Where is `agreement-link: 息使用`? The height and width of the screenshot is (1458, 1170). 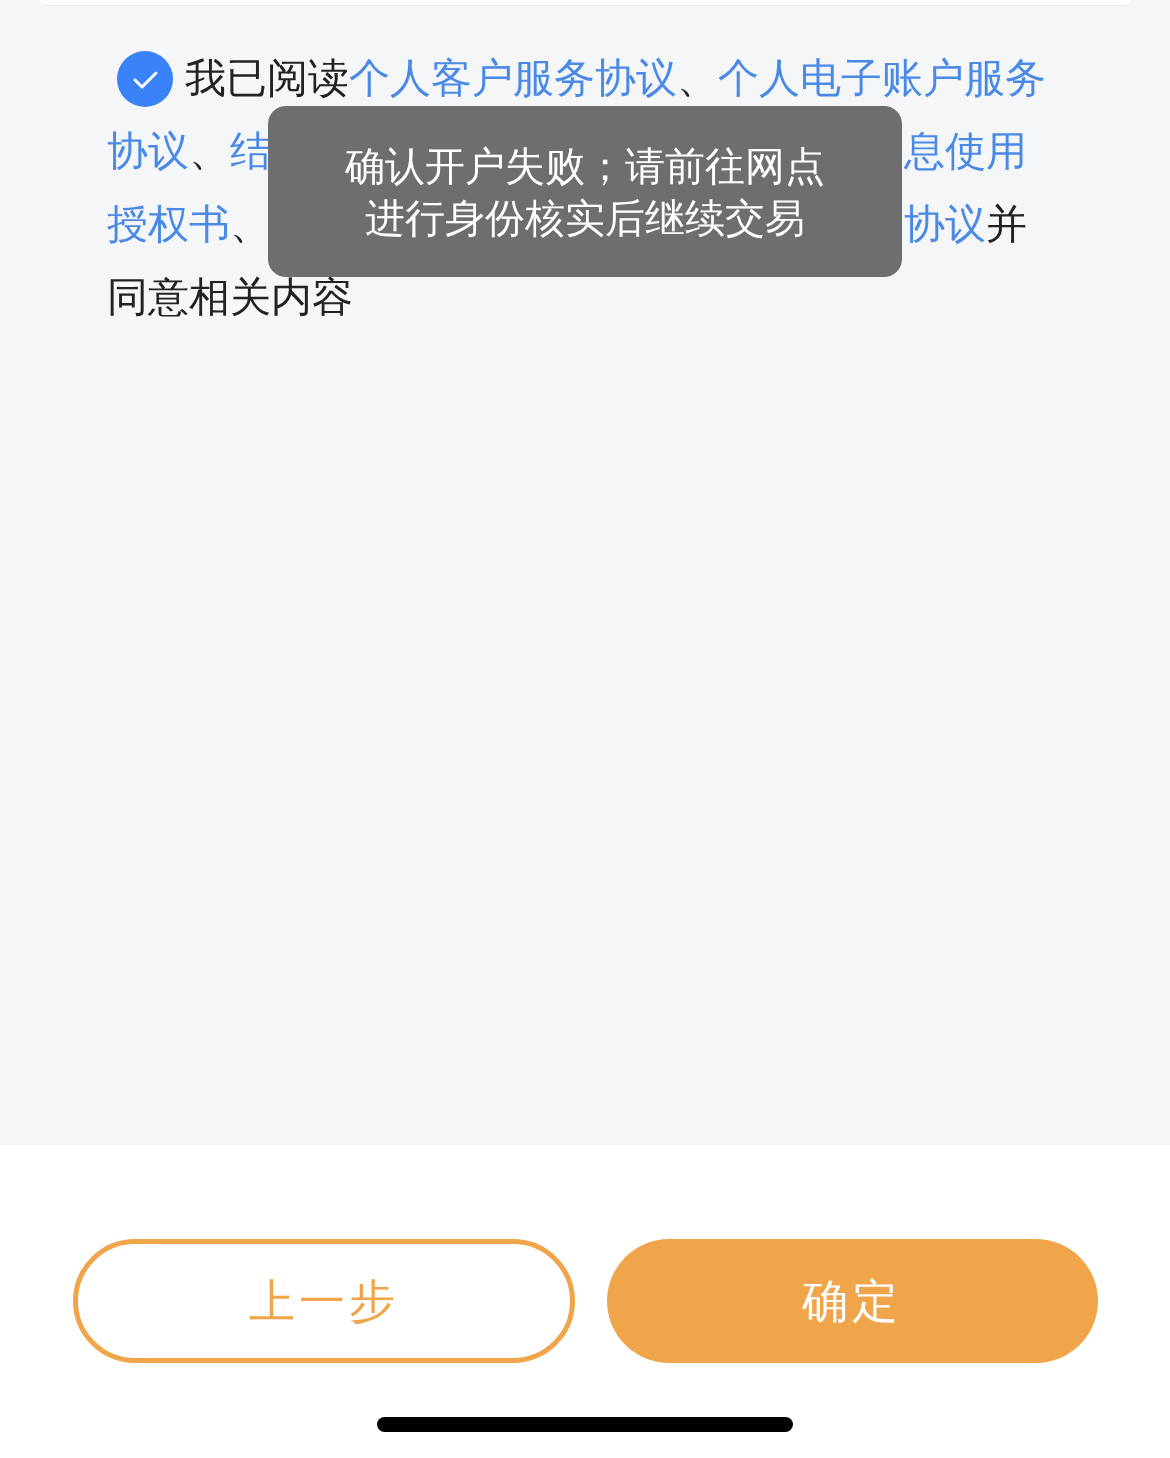 agreement-link: 息使用 is located at coordinates (965, 151).